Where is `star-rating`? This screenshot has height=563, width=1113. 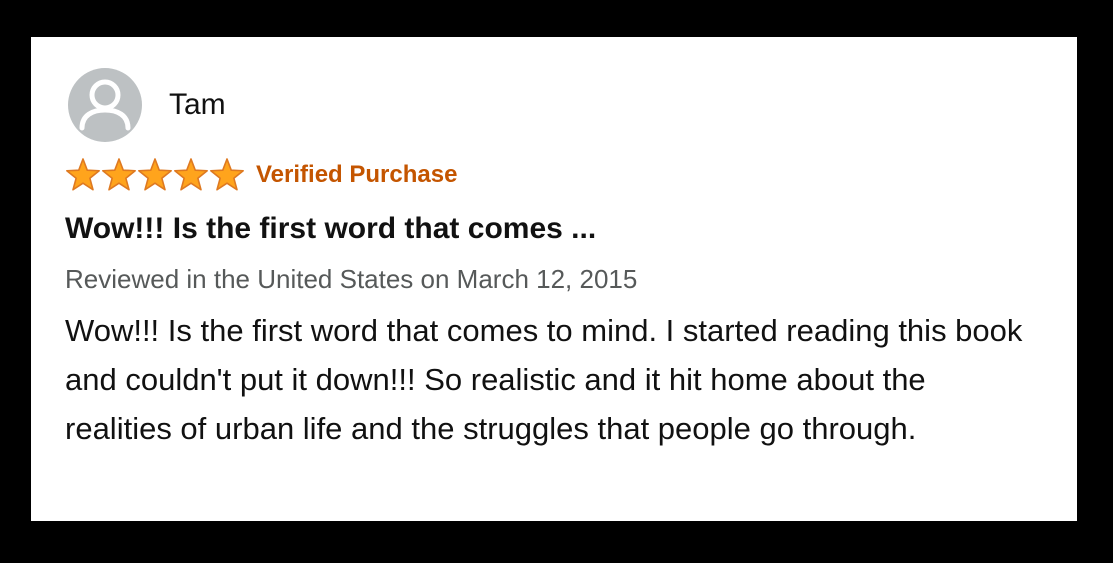
star-rating is located at coordinates (155, 175).